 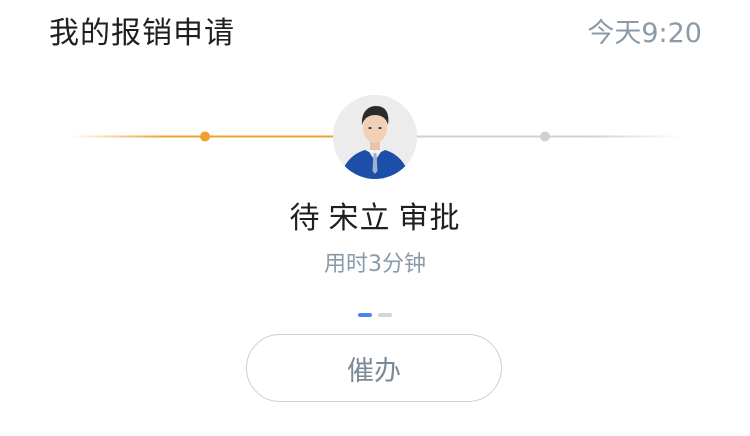 I want to click on step-done-dot, so click(x=205, y=136).